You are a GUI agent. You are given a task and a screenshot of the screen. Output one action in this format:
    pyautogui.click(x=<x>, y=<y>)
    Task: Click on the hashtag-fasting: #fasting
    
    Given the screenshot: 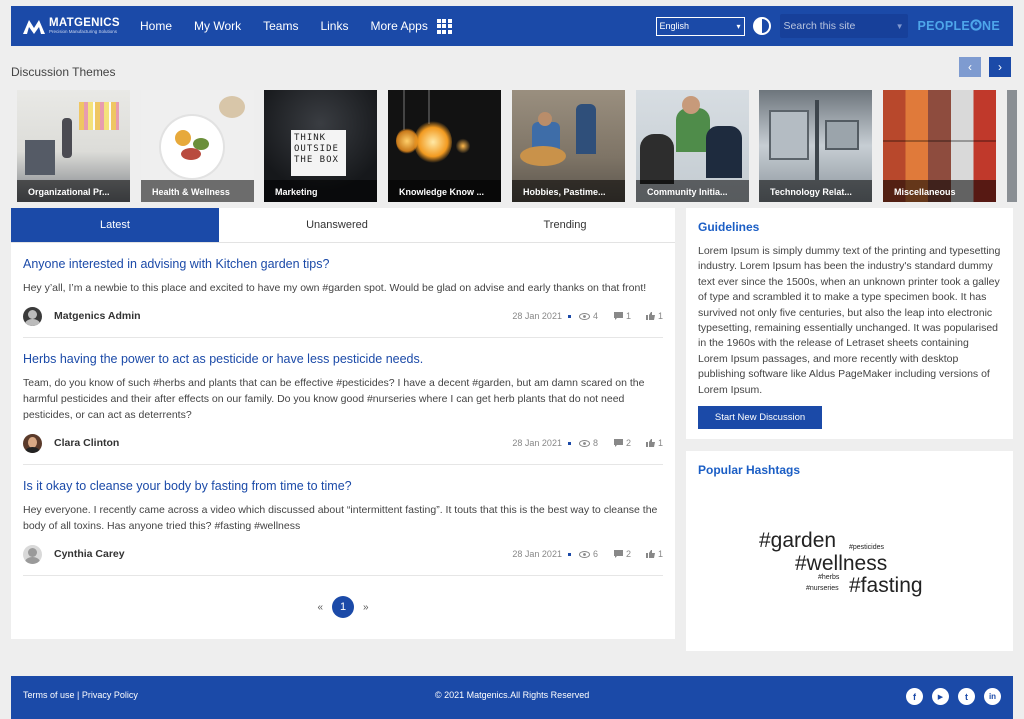 What is the action you would take?
    pyautogui.click(x=886, y=586)
    